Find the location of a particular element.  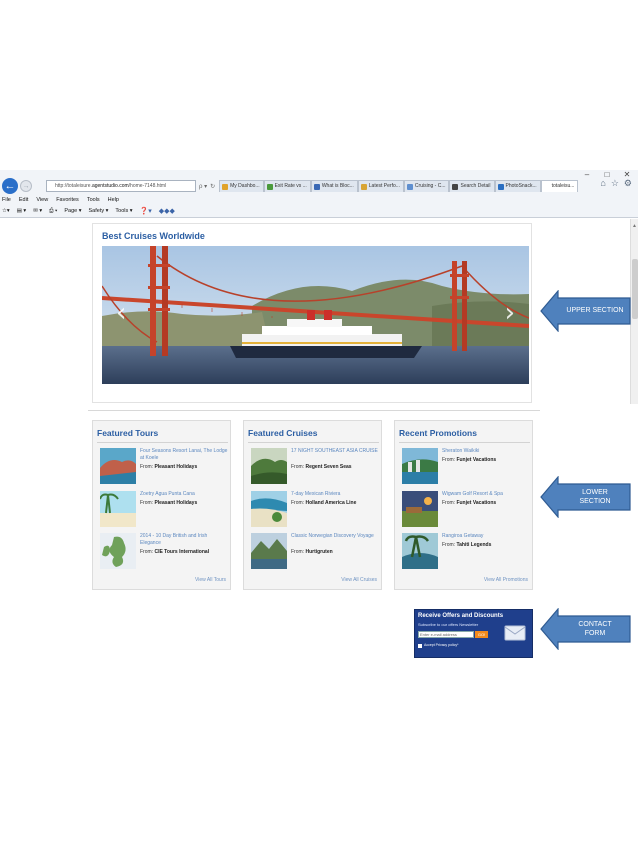

slideshow-next-button: › is located at coordinates (510, 313).